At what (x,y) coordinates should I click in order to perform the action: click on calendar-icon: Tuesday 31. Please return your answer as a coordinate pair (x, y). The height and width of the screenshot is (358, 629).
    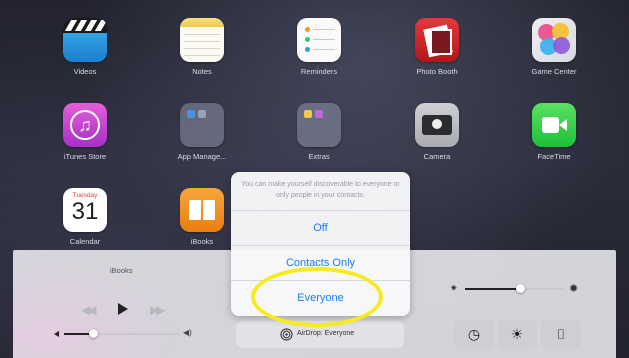
    Looking at the image, I should click on (85, 210).